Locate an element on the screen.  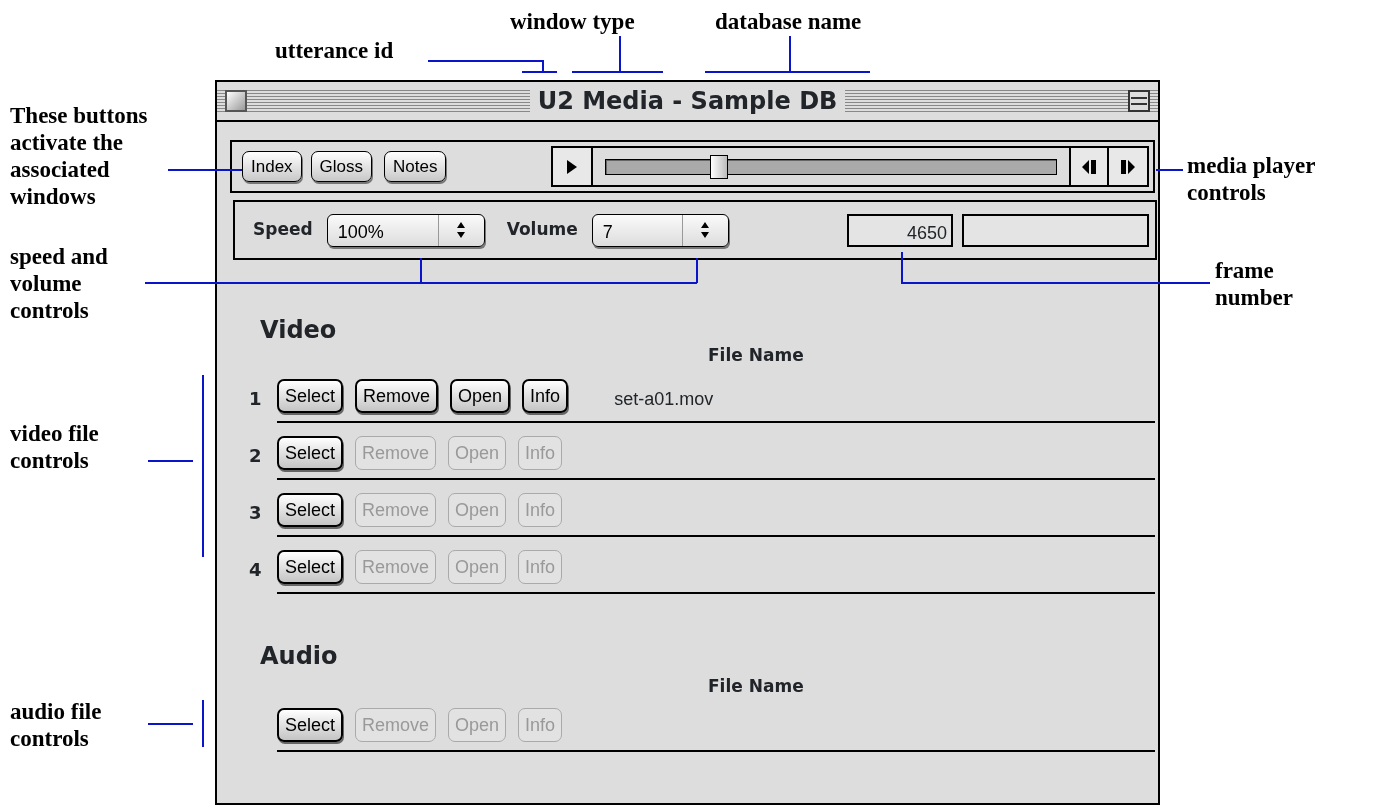
annotation: utterance id is located at coordinates (334, 50).